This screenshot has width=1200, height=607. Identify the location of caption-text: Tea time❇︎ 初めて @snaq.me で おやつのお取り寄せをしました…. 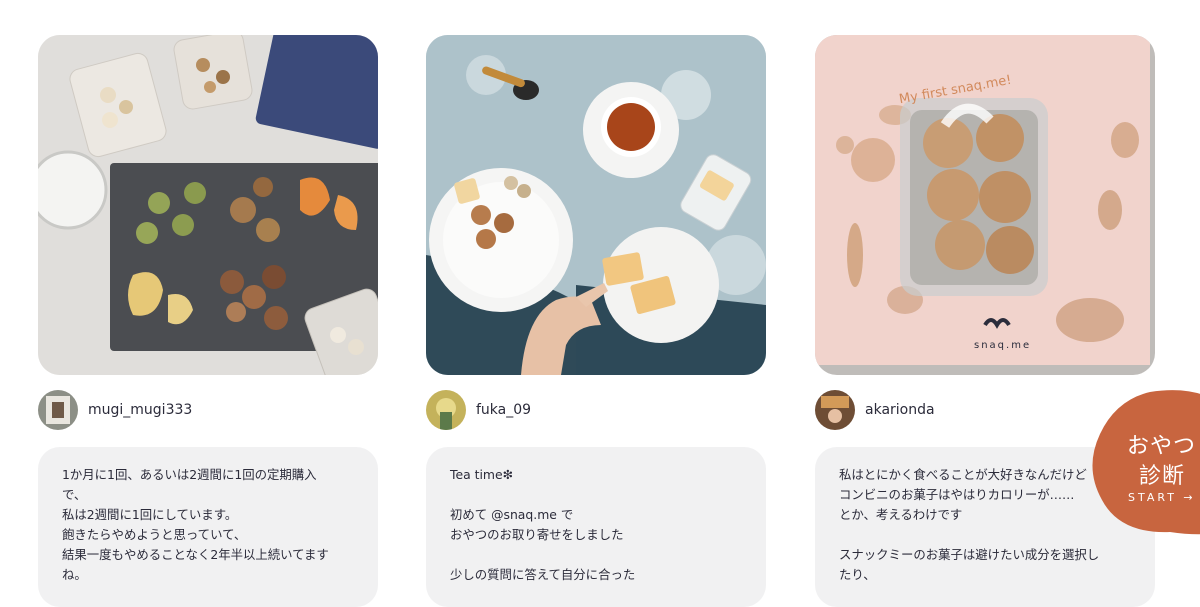
(543, 524).